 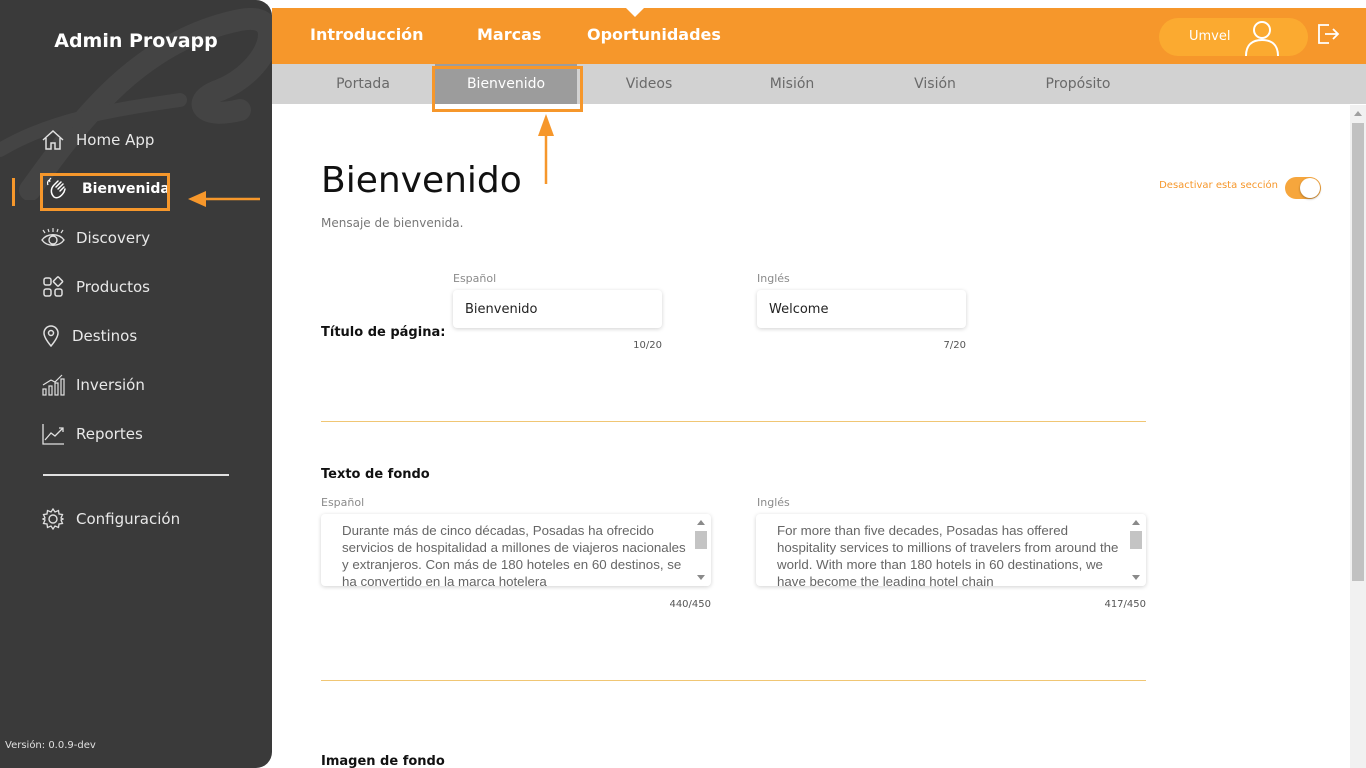 I want to click on tab-vision: Visión, so click(x=935, y=84).